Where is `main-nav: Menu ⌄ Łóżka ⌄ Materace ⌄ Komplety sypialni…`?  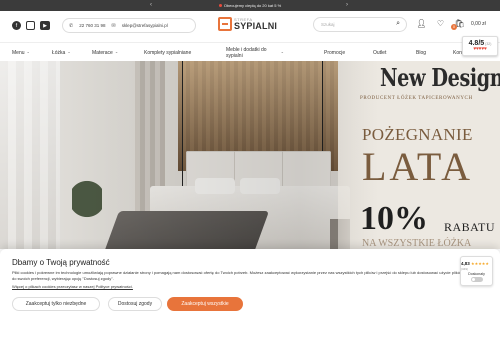 main-nav: Menu ⌄ Łóżka ⌄ Materace ⌄ Komplety sypialni… is located at coordinates (250, 51).